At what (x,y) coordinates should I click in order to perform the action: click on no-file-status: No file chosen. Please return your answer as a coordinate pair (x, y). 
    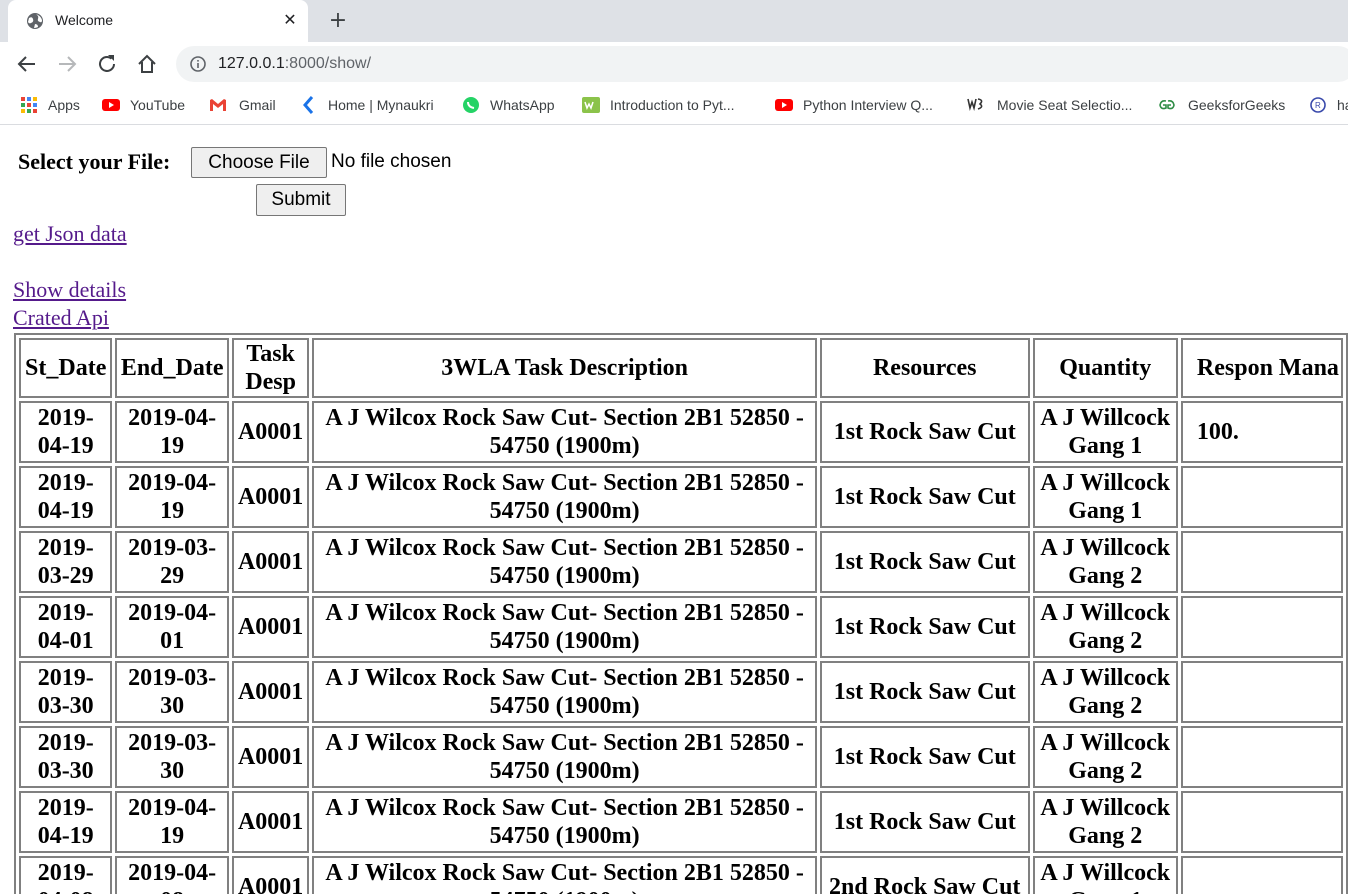
    Looking at the image, I should click on (391, 161).